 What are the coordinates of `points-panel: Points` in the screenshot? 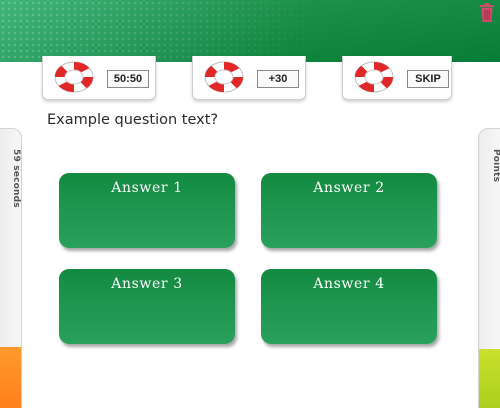 It's located at (489, 268).